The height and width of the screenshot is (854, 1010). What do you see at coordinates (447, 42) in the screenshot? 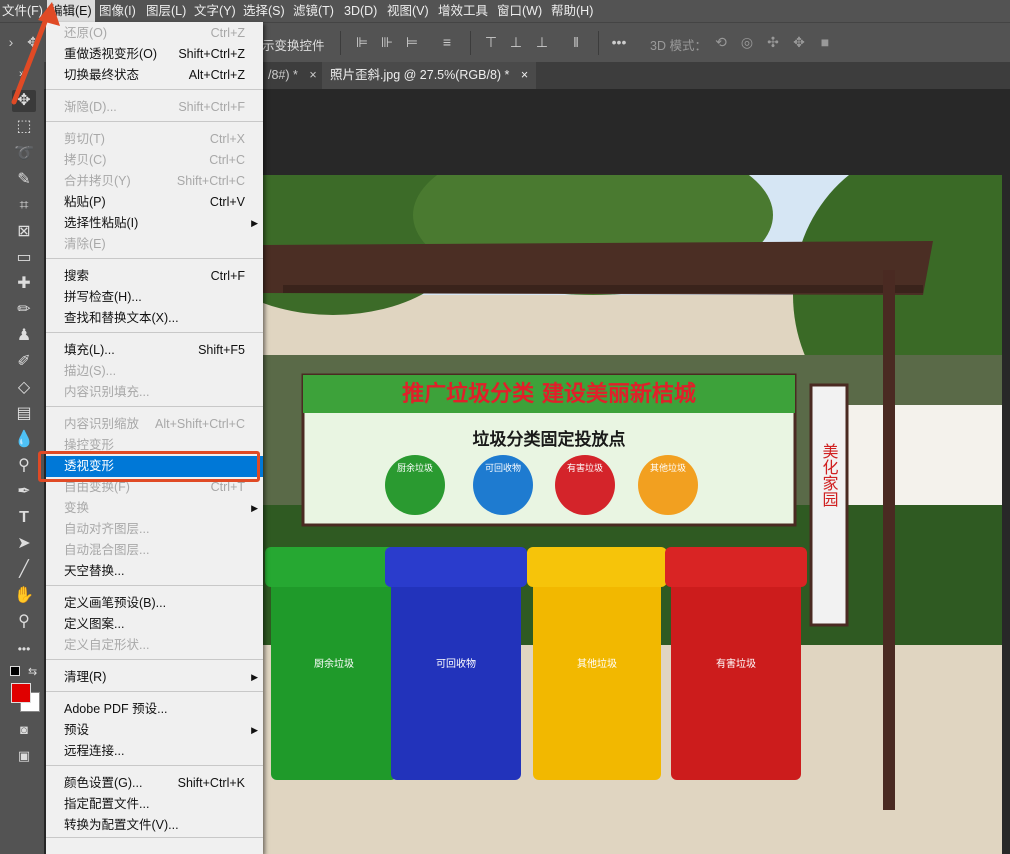
I see `distribute-icon: ≡` at bounding box center [447, 42].